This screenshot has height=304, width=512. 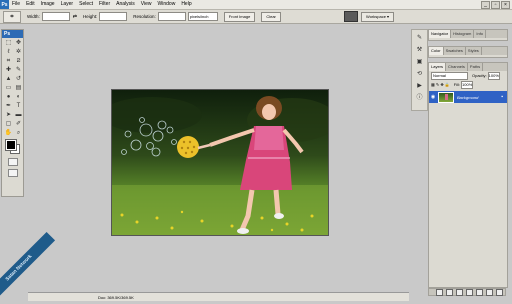 What do you see at coordinates (499, 292) in the screenshot?
I see `trash-icon` at bounding box center [499, 292].